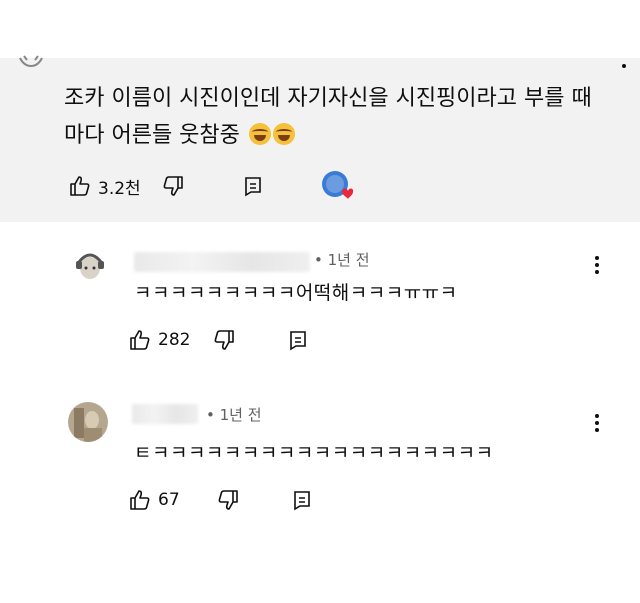  I want to click on reply-actions: 67, so click(221, 500).